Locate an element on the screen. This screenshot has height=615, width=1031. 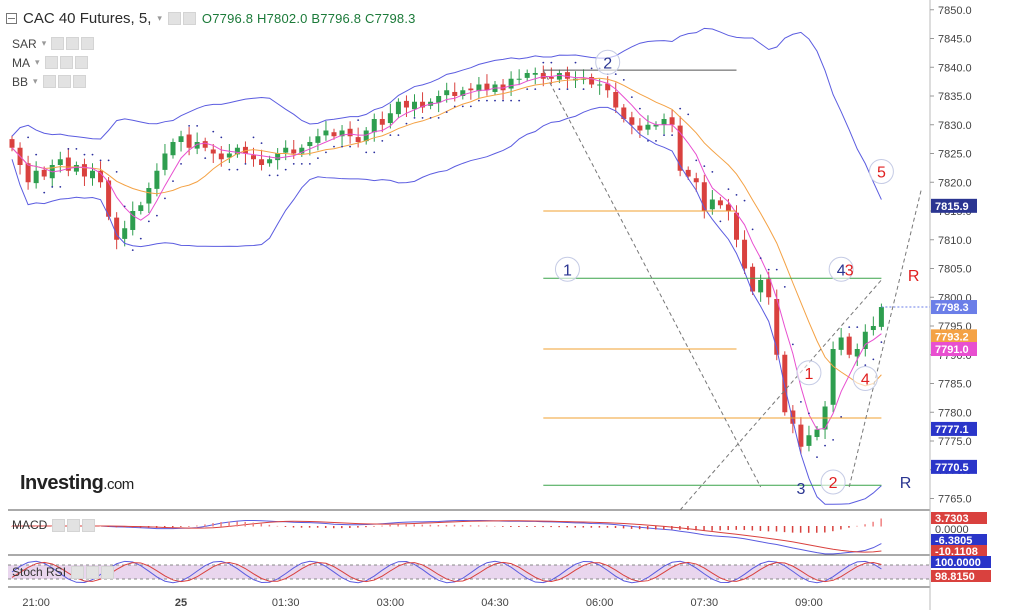
indicator-sar: SAR ▾ is located at coordinates (53, 43).